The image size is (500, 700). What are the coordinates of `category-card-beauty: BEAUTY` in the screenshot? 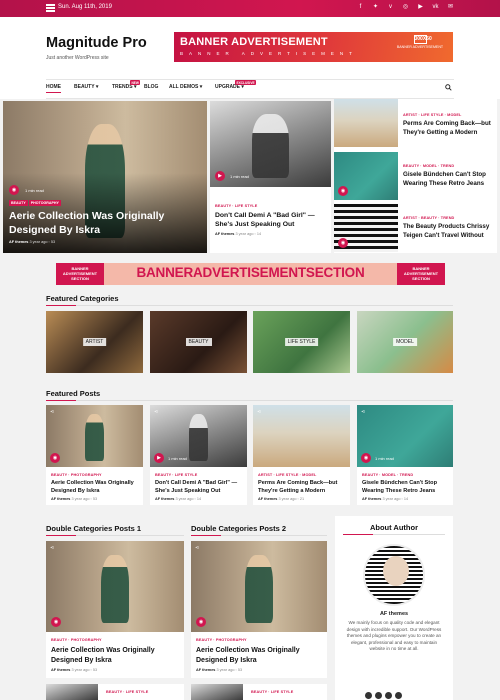 It's located at (198, 342).